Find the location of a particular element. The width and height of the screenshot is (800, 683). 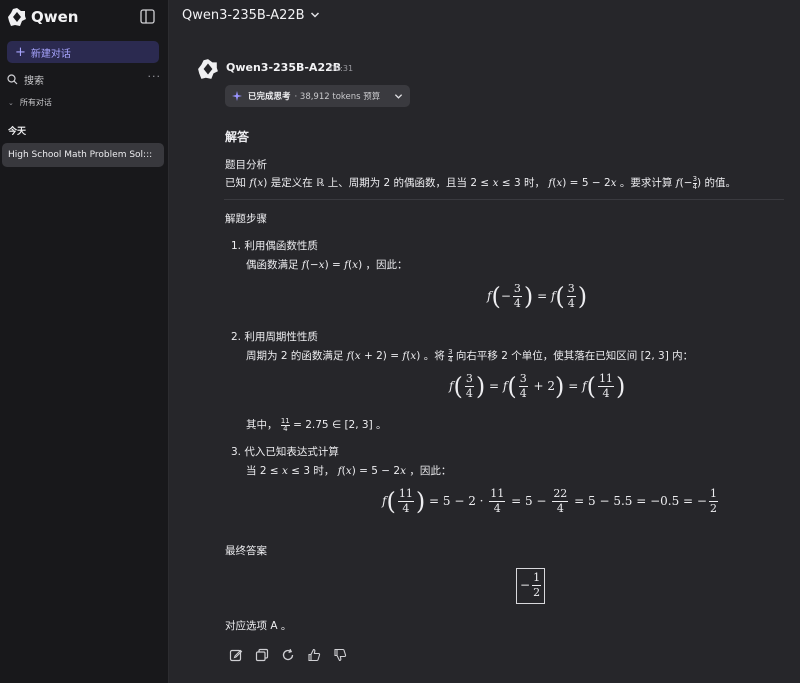

model-selector: Qwen3-235B-A22B is located at coordinates (251, 15).